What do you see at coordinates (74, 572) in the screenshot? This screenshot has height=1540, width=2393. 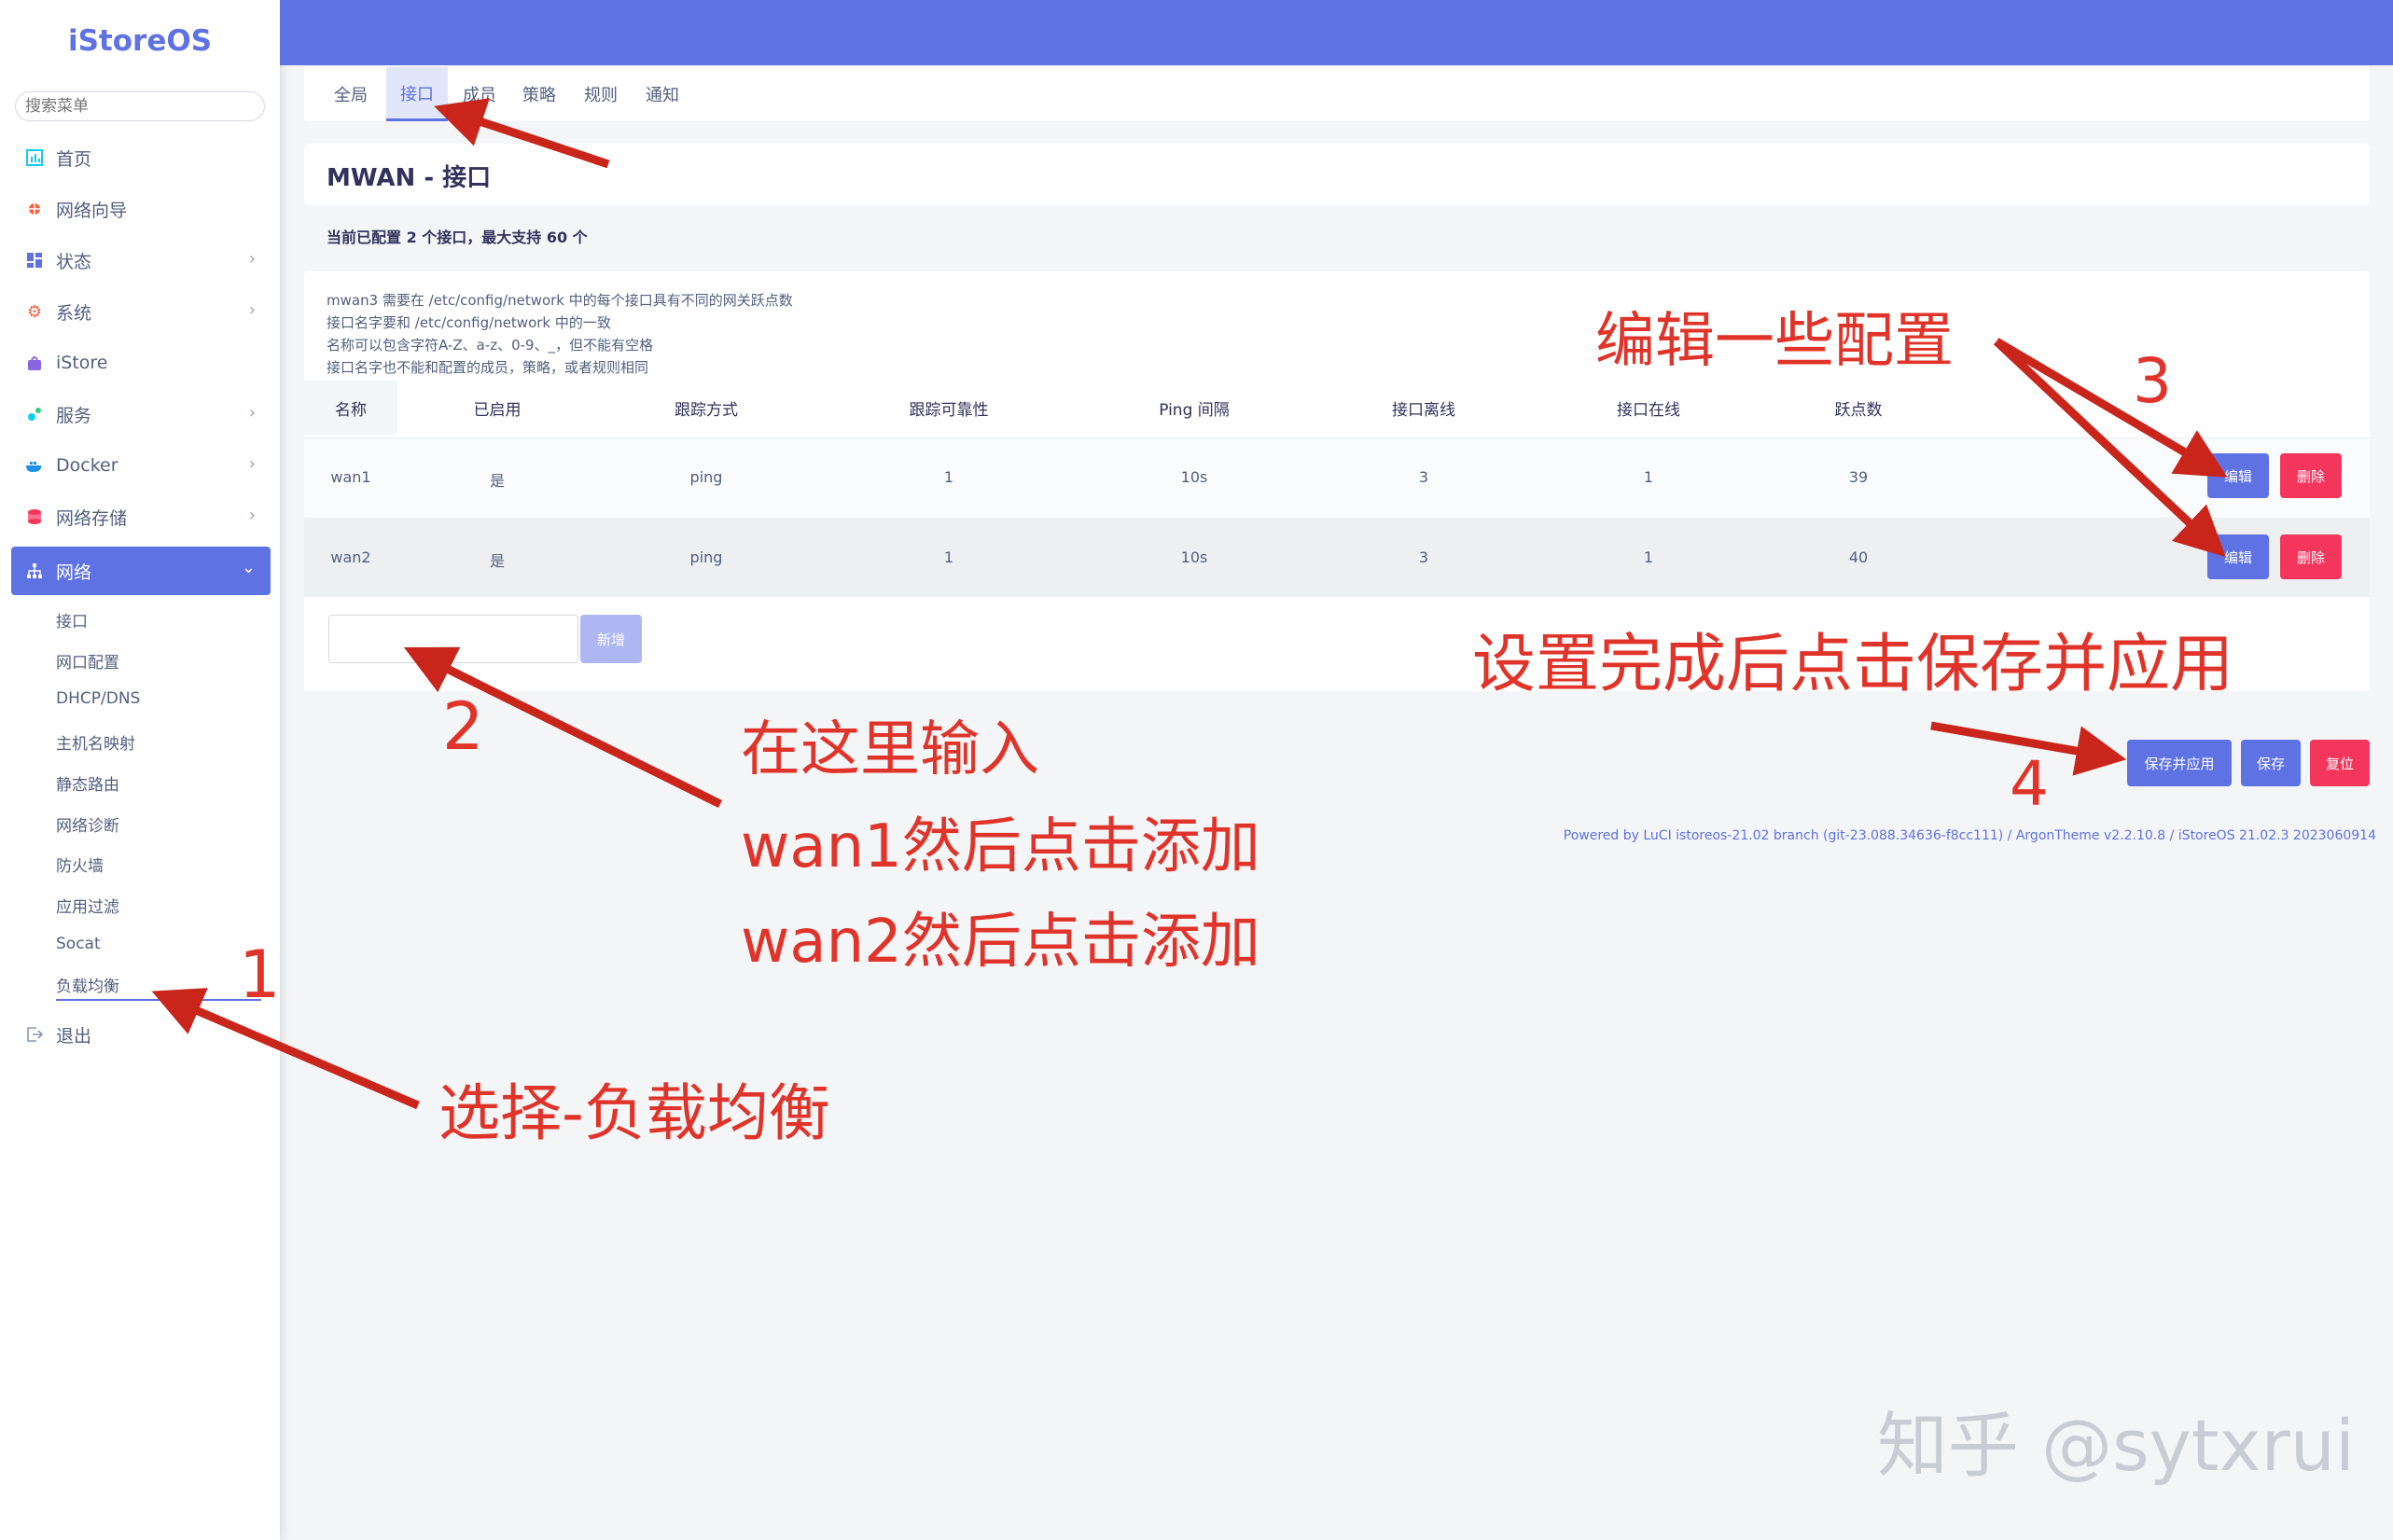 I see `sidebar-item-label: 网络` at bounding box center [74, 572].